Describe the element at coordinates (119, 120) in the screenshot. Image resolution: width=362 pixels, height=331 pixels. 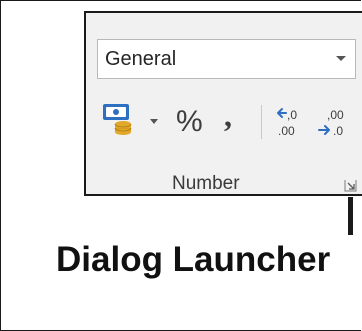
I see `currency-format-icon` at that location.